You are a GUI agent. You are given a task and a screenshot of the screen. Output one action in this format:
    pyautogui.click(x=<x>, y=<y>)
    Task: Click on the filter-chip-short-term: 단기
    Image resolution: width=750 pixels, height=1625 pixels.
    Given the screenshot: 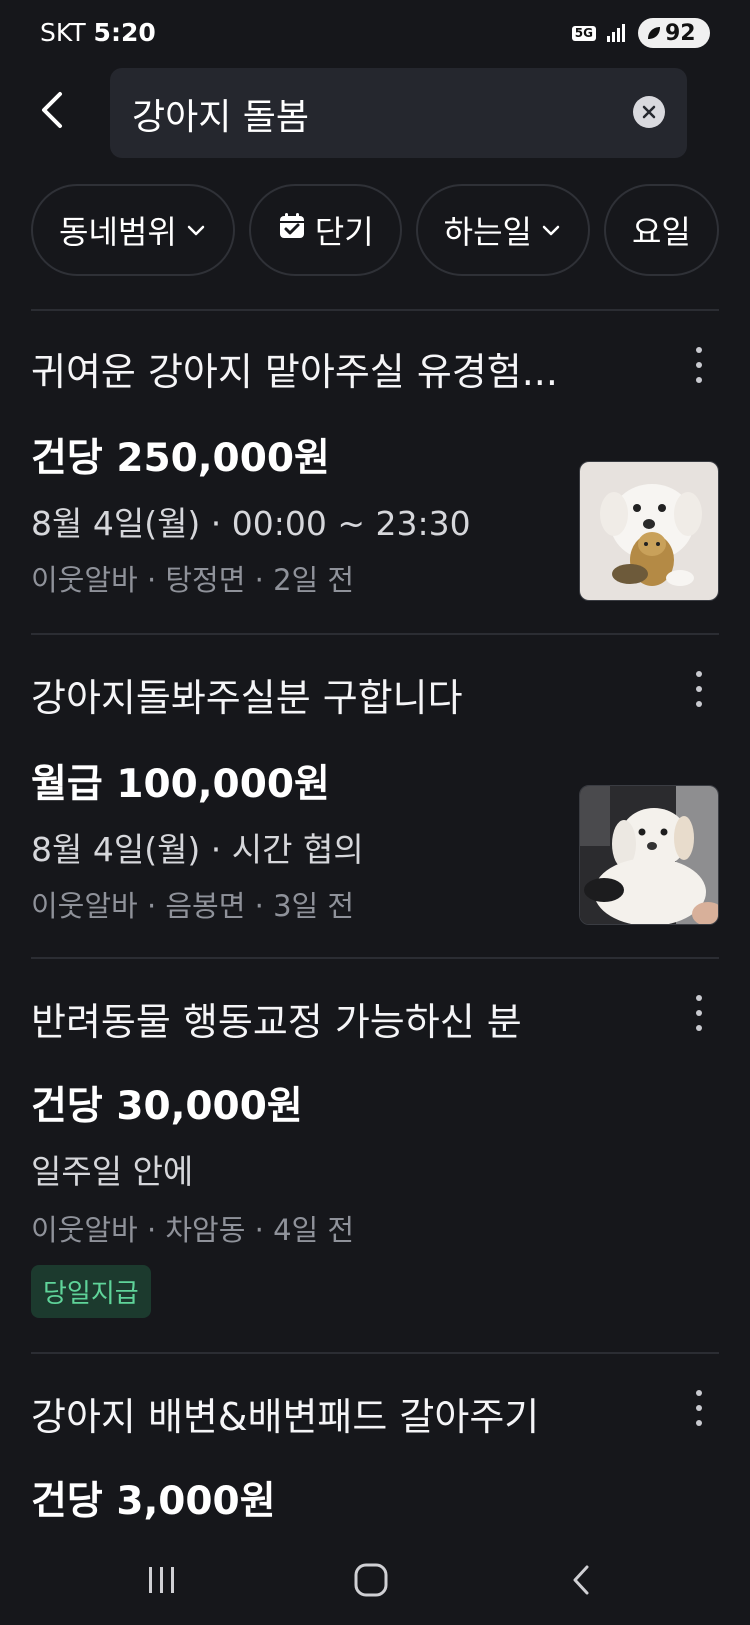 What is the action you would take?
    pyautogui.click(x=325, y=230)
    